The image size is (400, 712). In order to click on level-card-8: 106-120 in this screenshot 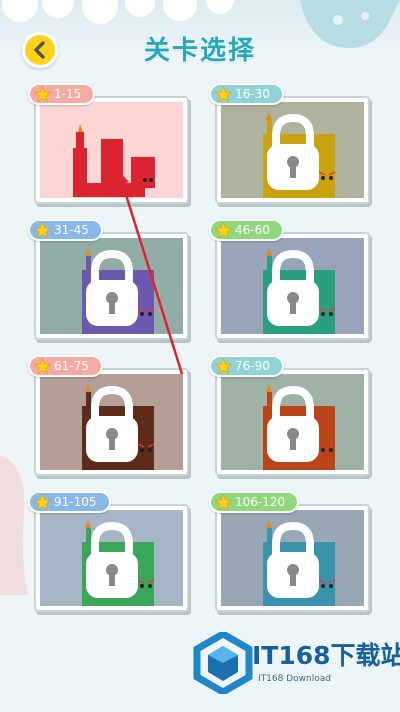, I will do `click(289, 551)`.